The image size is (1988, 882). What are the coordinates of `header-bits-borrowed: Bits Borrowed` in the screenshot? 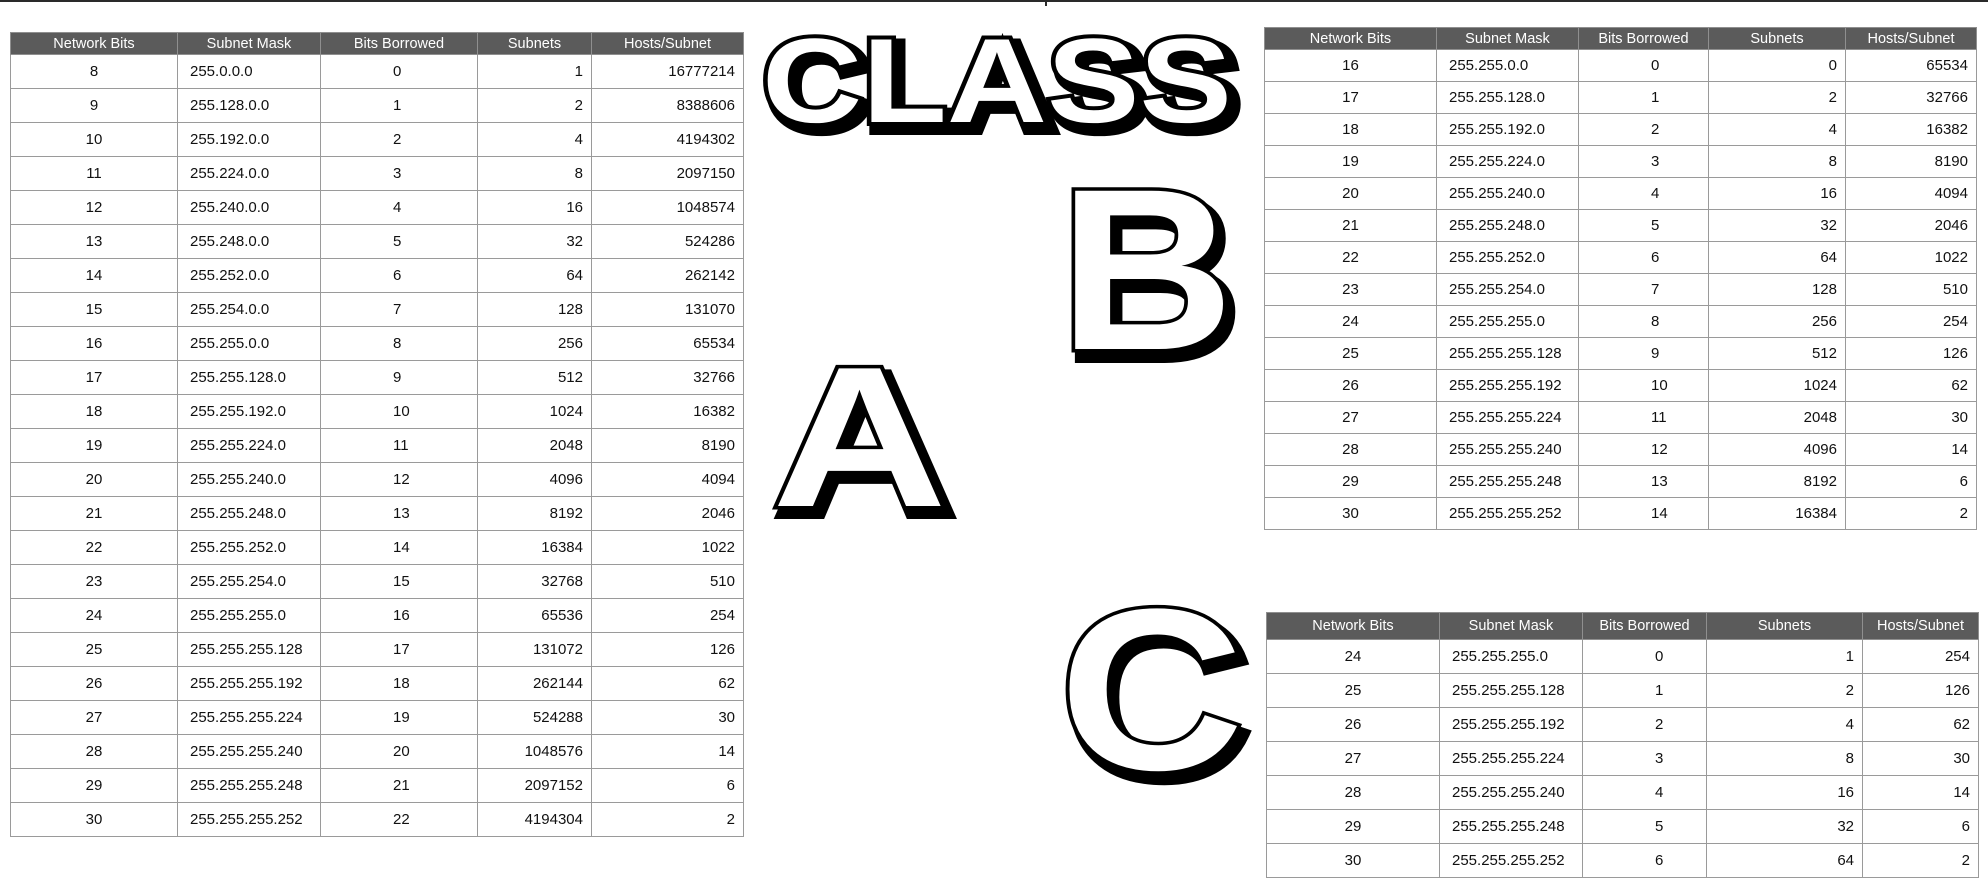 It's located at (399, 43).